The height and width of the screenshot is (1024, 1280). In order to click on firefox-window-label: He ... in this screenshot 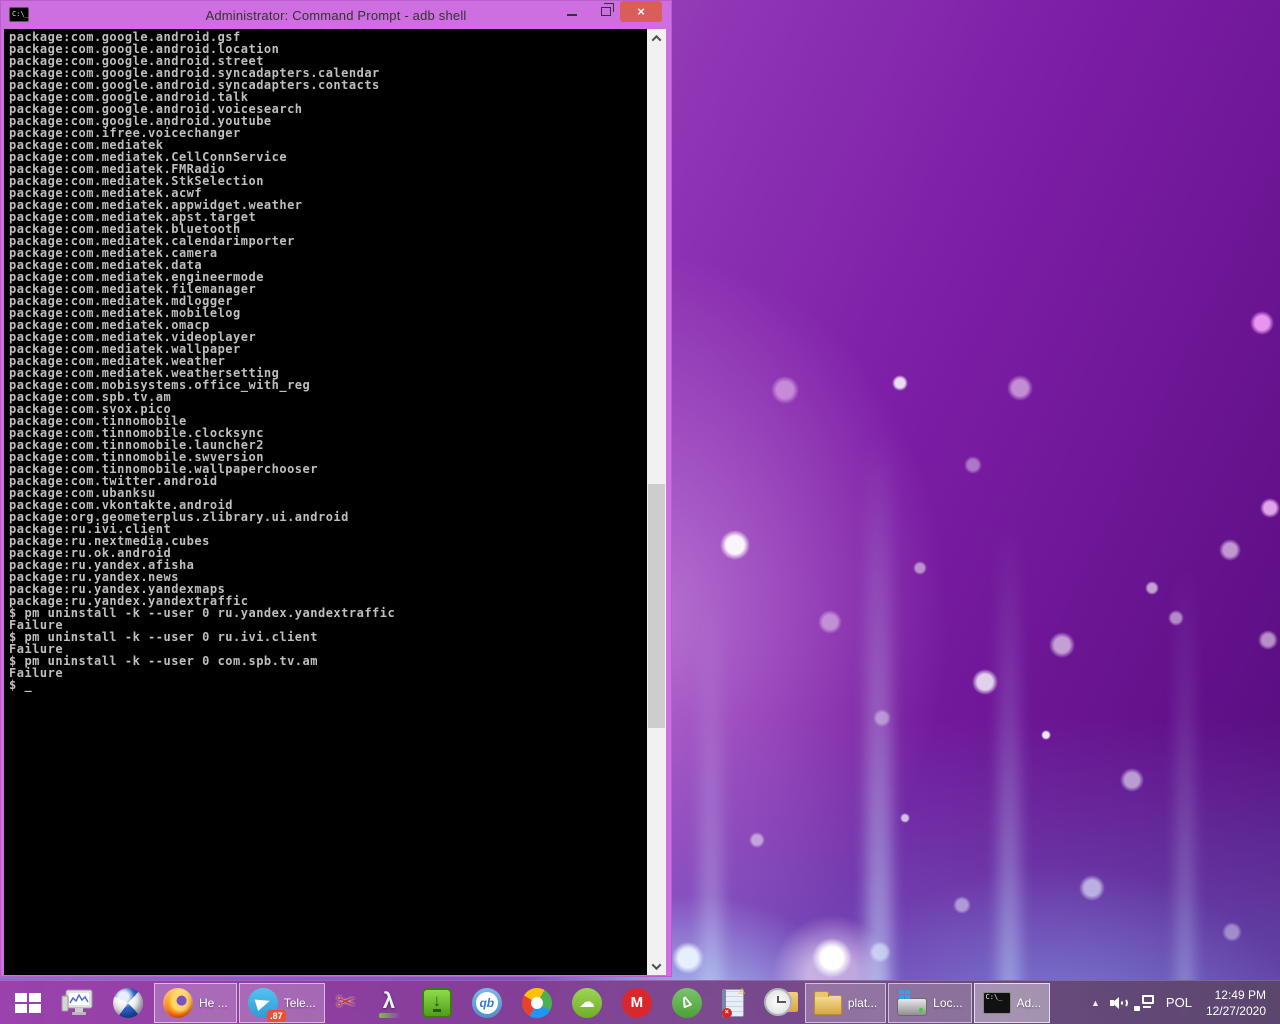, I will do `click(213, 1002)`.